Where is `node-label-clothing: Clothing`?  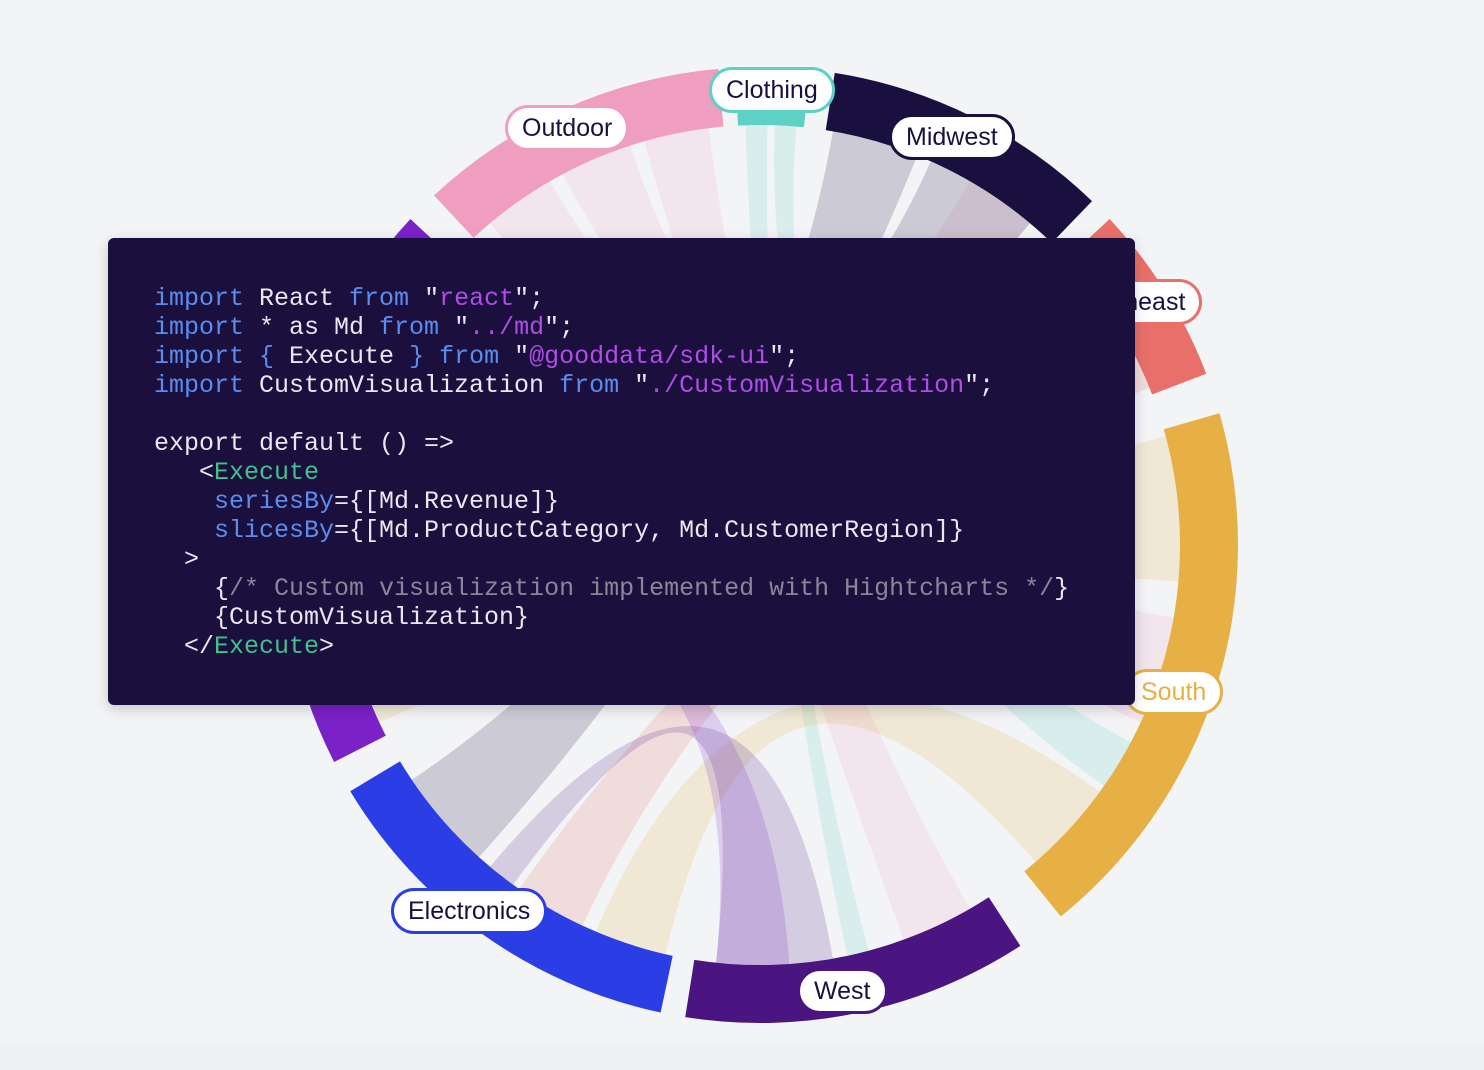 node-label-clothing: Clothing is located at coordinates (772, 90).